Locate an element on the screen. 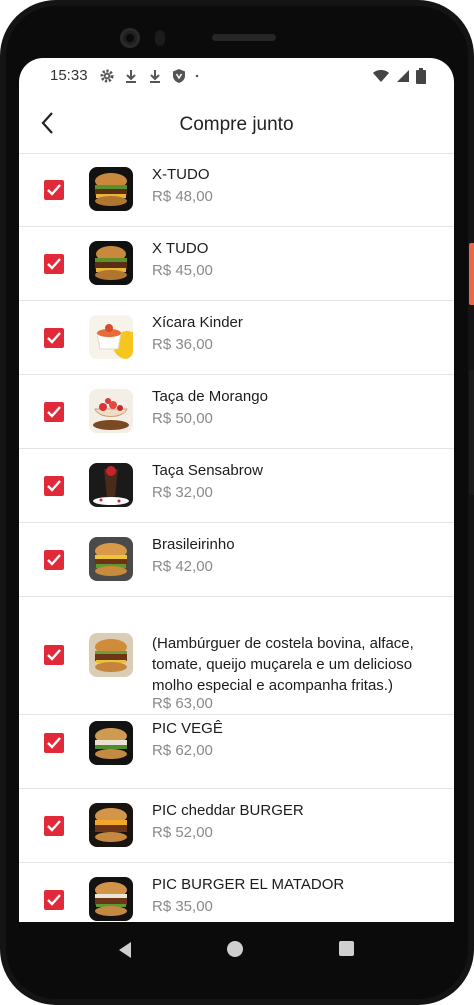  product-name: Taça Sensabrow is located at coordinates (207, 470).